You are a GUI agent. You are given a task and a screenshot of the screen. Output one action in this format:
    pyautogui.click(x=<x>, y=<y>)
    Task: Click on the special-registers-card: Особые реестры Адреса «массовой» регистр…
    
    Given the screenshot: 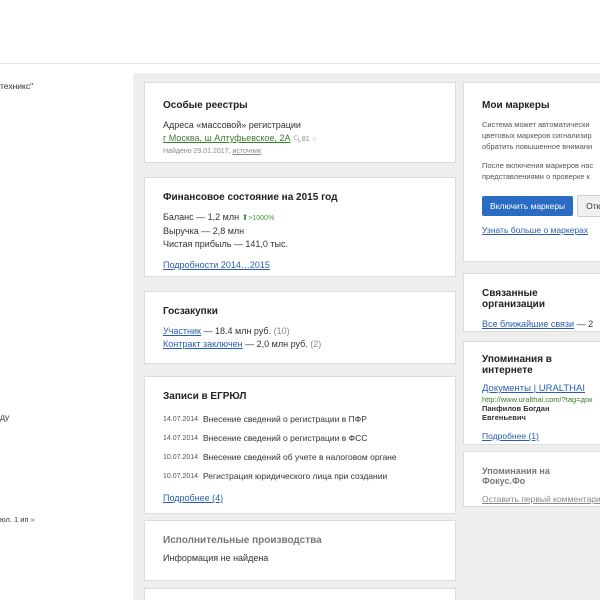 What is the action you would take?
    pyautogui.click(x=300, y=122)
    